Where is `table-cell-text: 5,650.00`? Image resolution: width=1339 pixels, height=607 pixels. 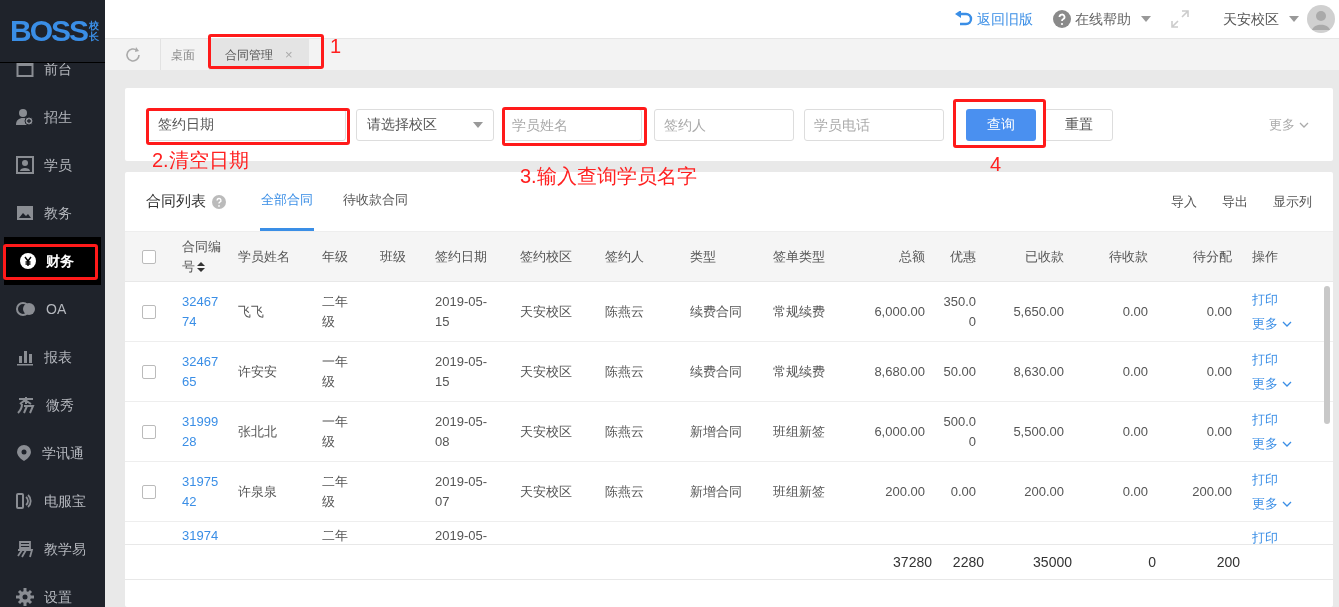 table-cell-text: 5,650.00 is located at coordinates (1038, 311).